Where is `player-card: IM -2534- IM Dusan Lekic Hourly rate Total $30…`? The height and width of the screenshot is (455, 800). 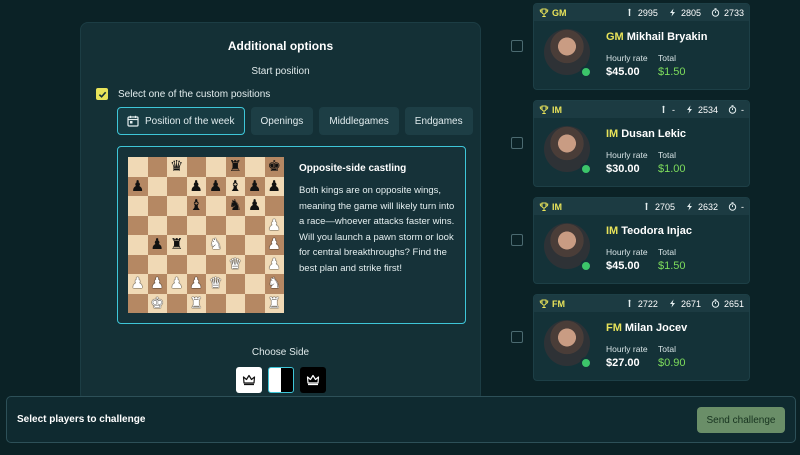 player-card: IM -2534- IM Dusan Lekic Hourly rate Total $30… is located at coordinates (641, 143).